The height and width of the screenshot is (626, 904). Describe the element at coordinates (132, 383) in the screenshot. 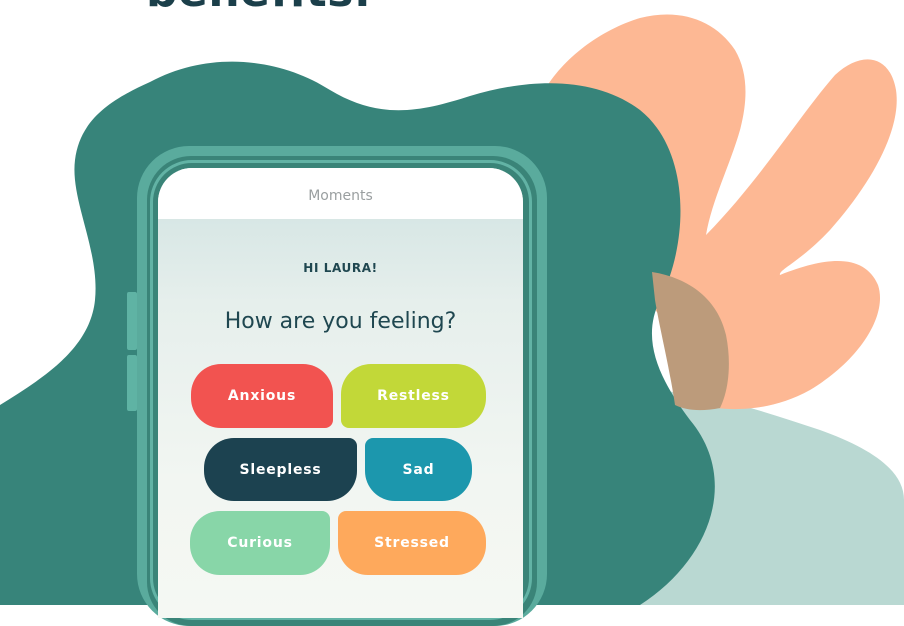

I see `phone-side-button-lower` at that location.